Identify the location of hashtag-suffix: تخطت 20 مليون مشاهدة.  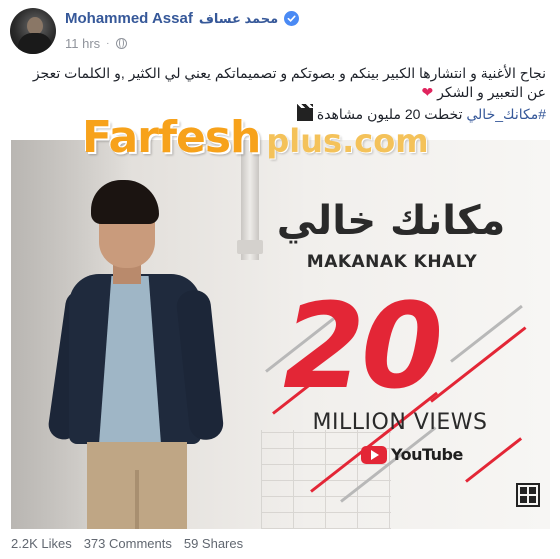
(389, 114).